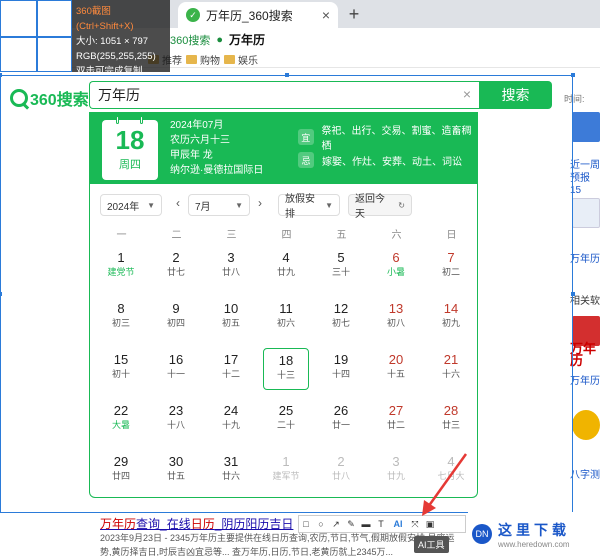  Describe the element at coordinates (321, 524) in the screenshot. I see `ellipse-tool-icon: ○` at that location.